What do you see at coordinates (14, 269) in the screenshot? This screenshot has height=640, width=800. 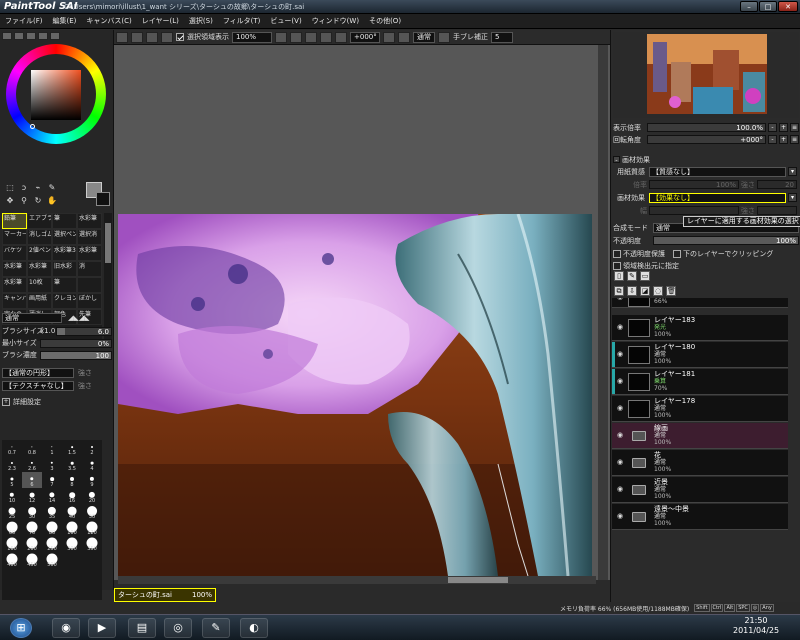 I see `brush-tool-12: 水彩筆` at bounding box center [14, 269].